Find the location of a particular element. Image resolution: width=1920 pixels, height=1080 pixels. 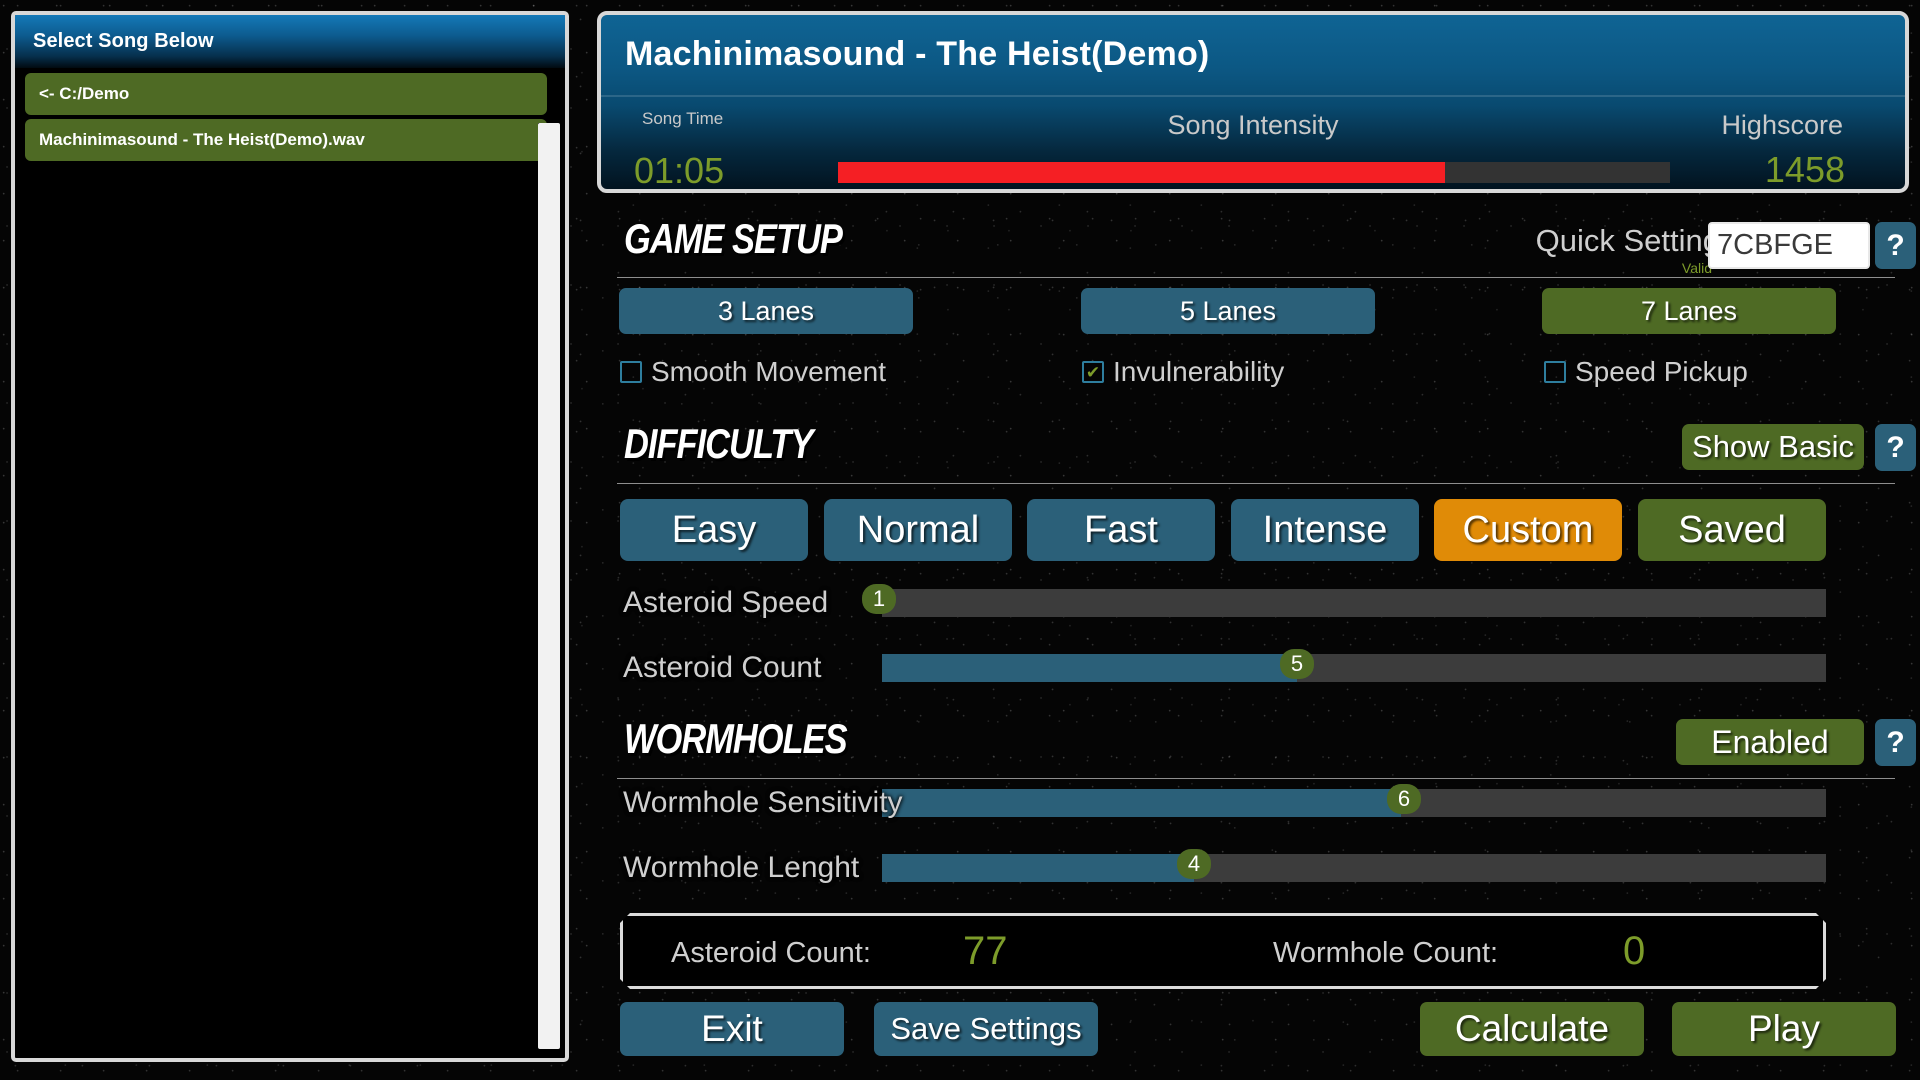

slider-wormhole-sensitivity: Wormhole Sensitivity 6 is located at coordinates (1256, 802).